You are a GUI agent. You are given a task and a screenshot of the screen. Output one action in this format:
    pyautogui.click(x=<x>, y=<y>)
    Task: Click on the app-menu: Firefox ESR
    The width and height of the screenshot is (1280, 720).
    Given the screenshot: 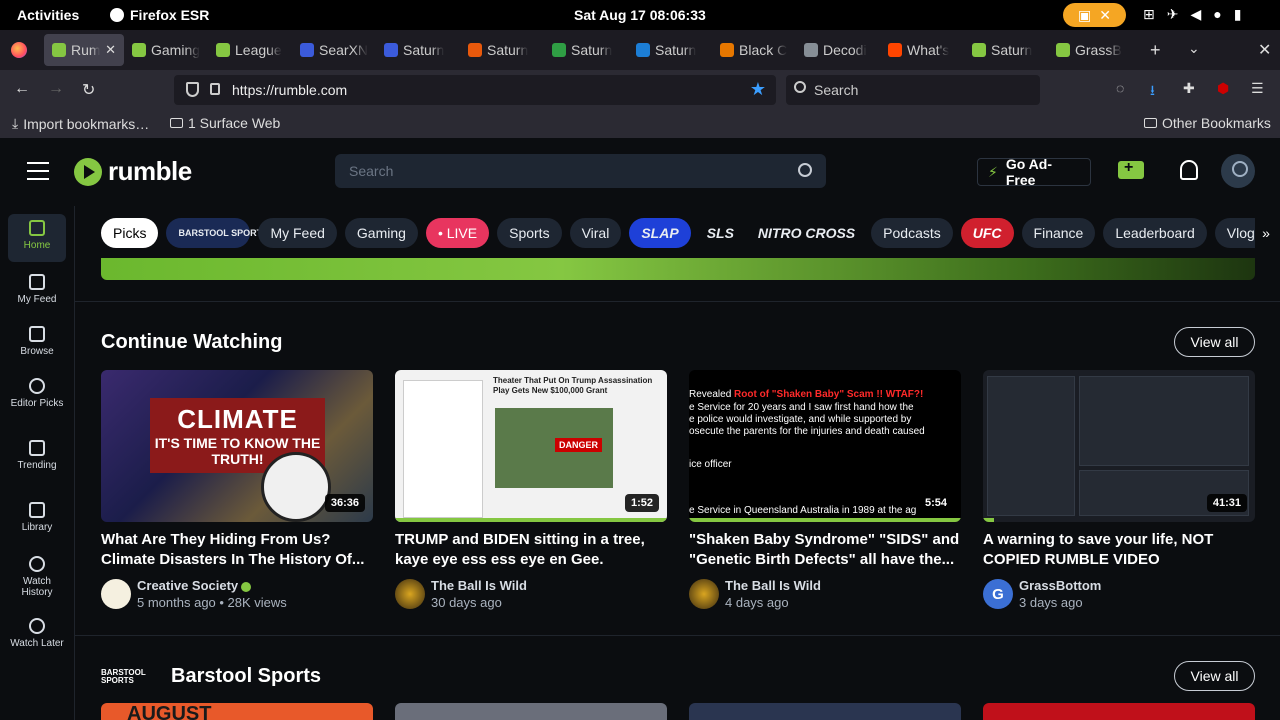 What is the action you would take?
    pyautogui.click(x=159, y=15)
    